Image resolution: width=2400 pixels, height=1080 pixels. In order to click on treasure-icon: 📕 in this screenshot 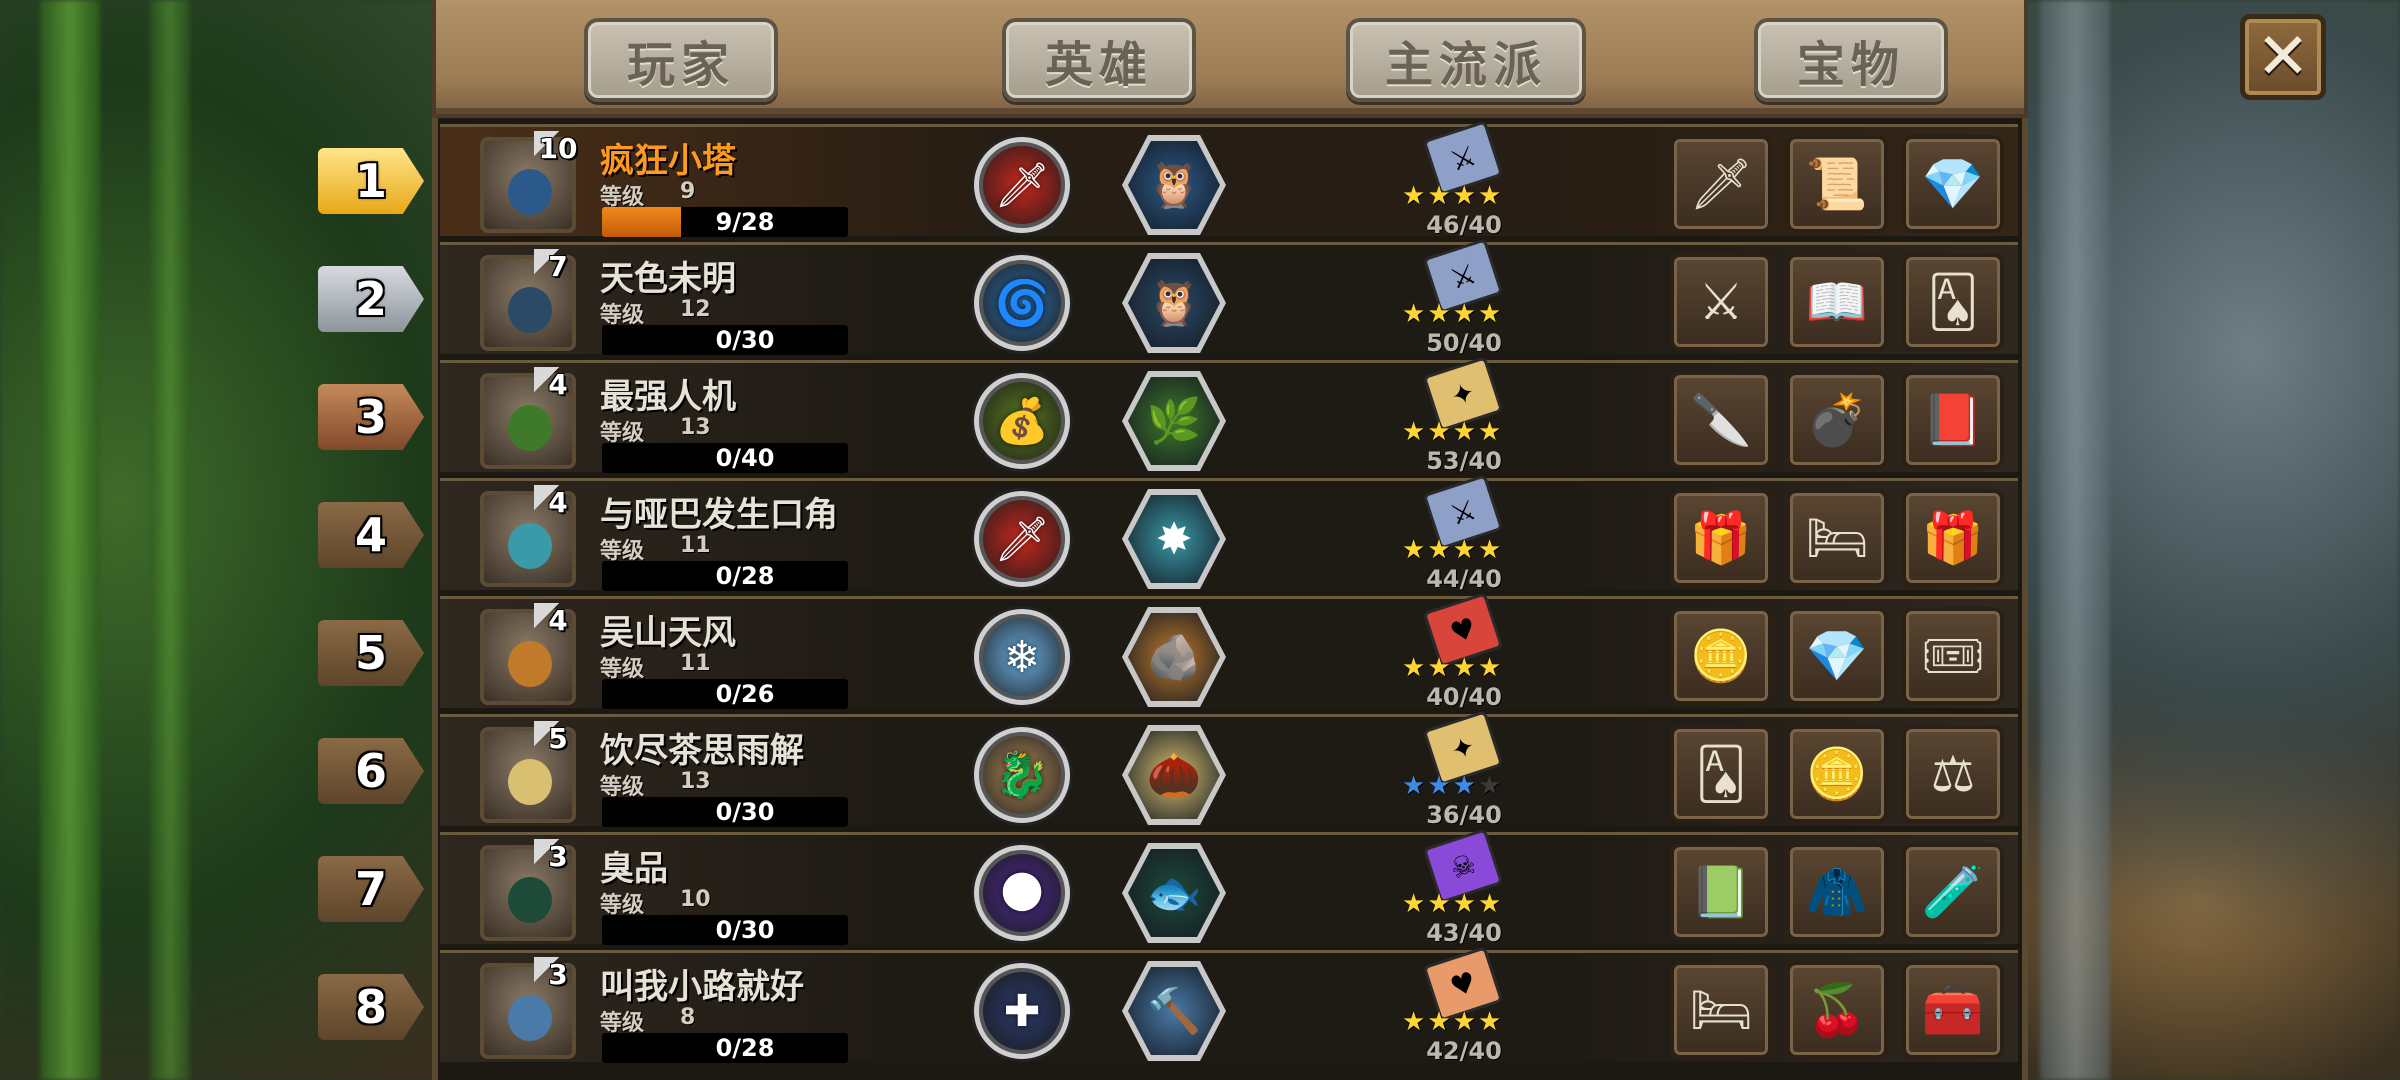, I will do `click(1953, 419)`.